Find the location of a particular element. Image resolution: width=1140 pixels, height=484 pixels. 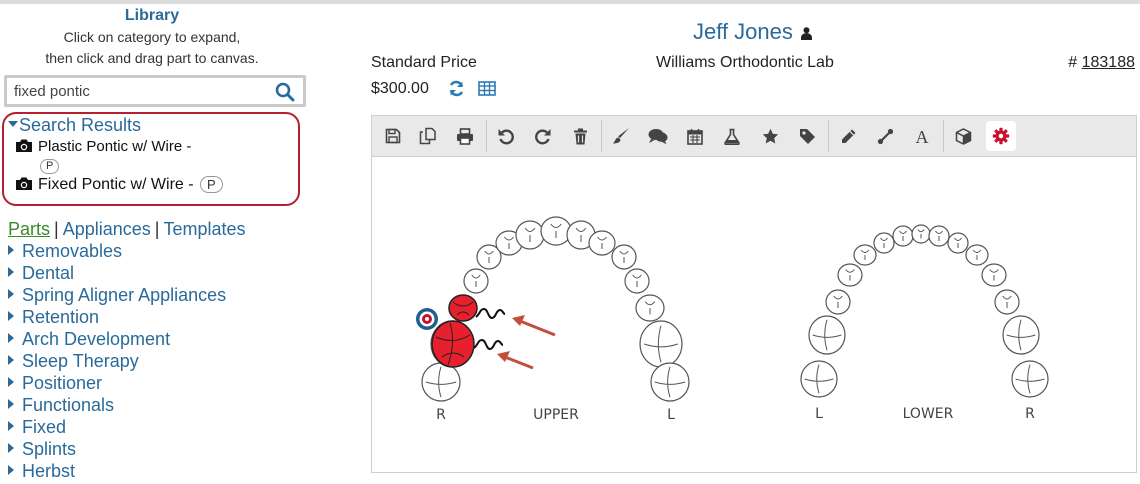

print-icon is located at coordinates (465, 136).